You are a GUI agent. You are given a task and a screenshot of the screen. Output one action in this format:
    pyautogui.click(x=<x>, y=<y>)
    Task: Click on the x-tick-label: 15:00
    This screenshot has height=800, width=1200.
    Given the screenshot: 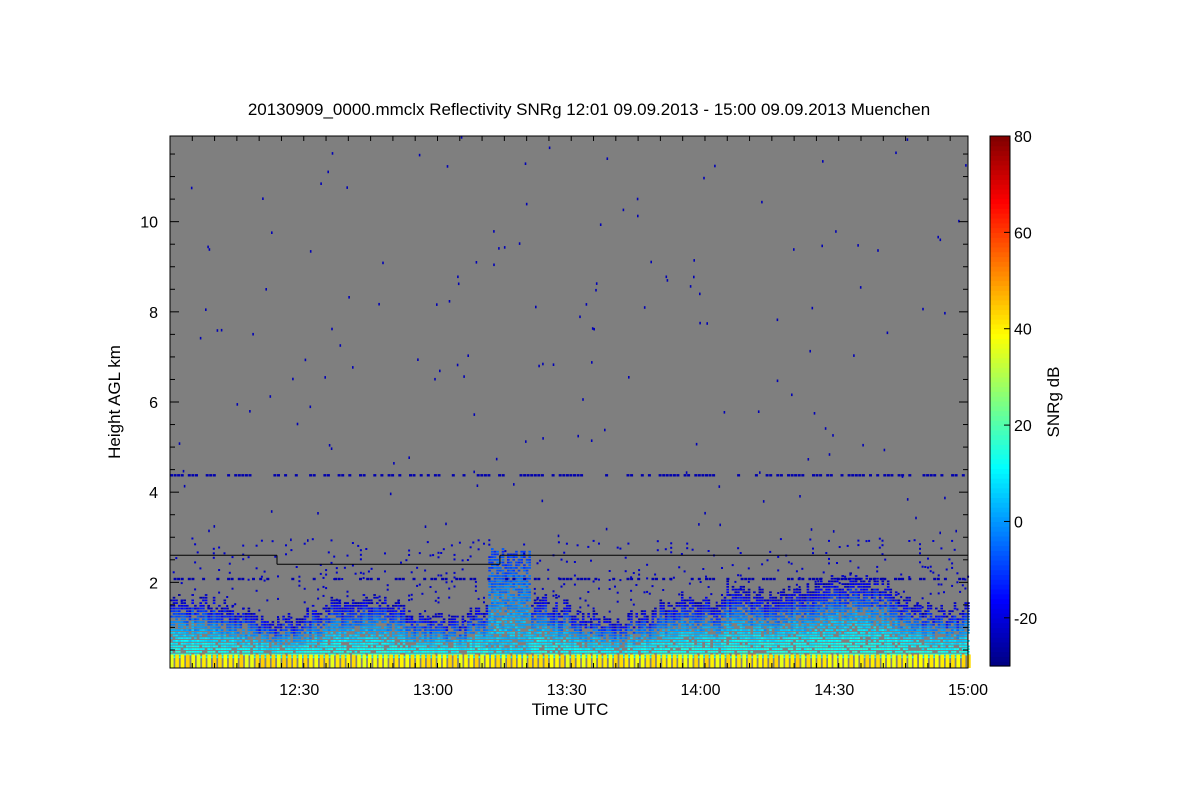 What is the action you would take?
    pyautogui.click(x=968, y=690)
    